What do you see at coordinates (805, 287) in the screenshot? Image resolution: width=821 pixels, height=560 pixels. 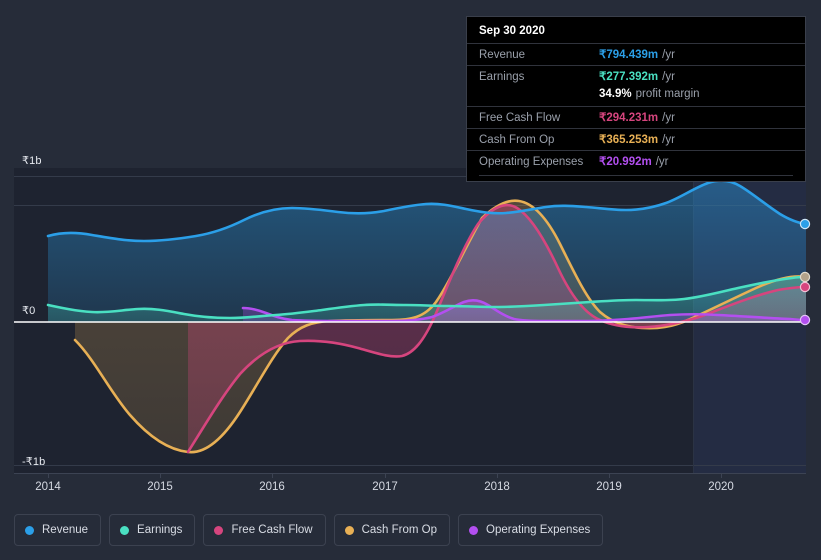 I see `endpoint-free-cash-flow` at bounding box center [805, 287].